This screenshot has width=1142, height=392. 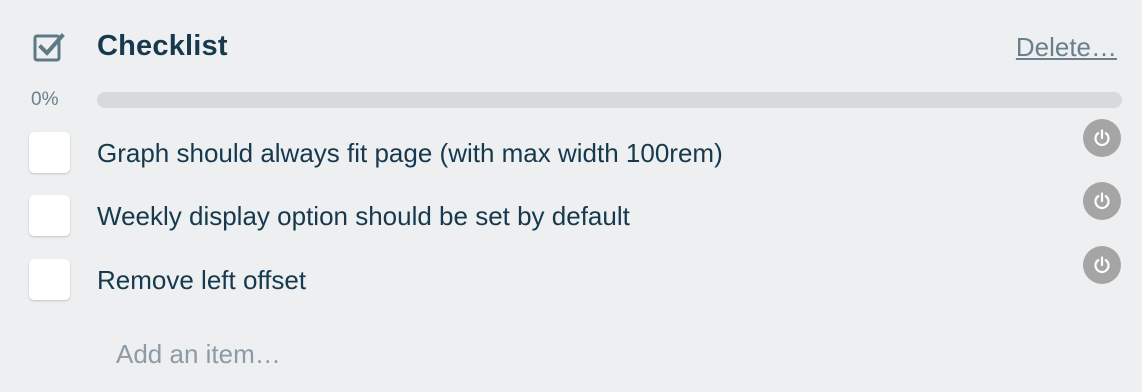 What do you see at coordinates (45, 99) in the screenshot?
I see `progress-percentage: 0%` at bounding box center [45, 99].